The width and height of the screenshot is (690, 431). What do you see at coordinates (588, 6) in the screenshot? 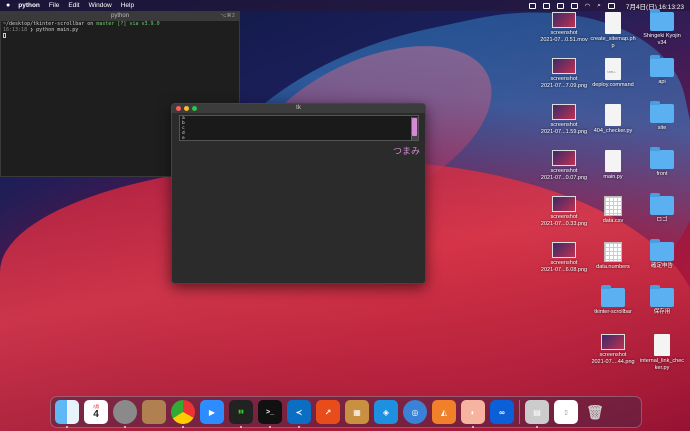
I see `wifi-icon: ◠` at bounding box center [588, 6].